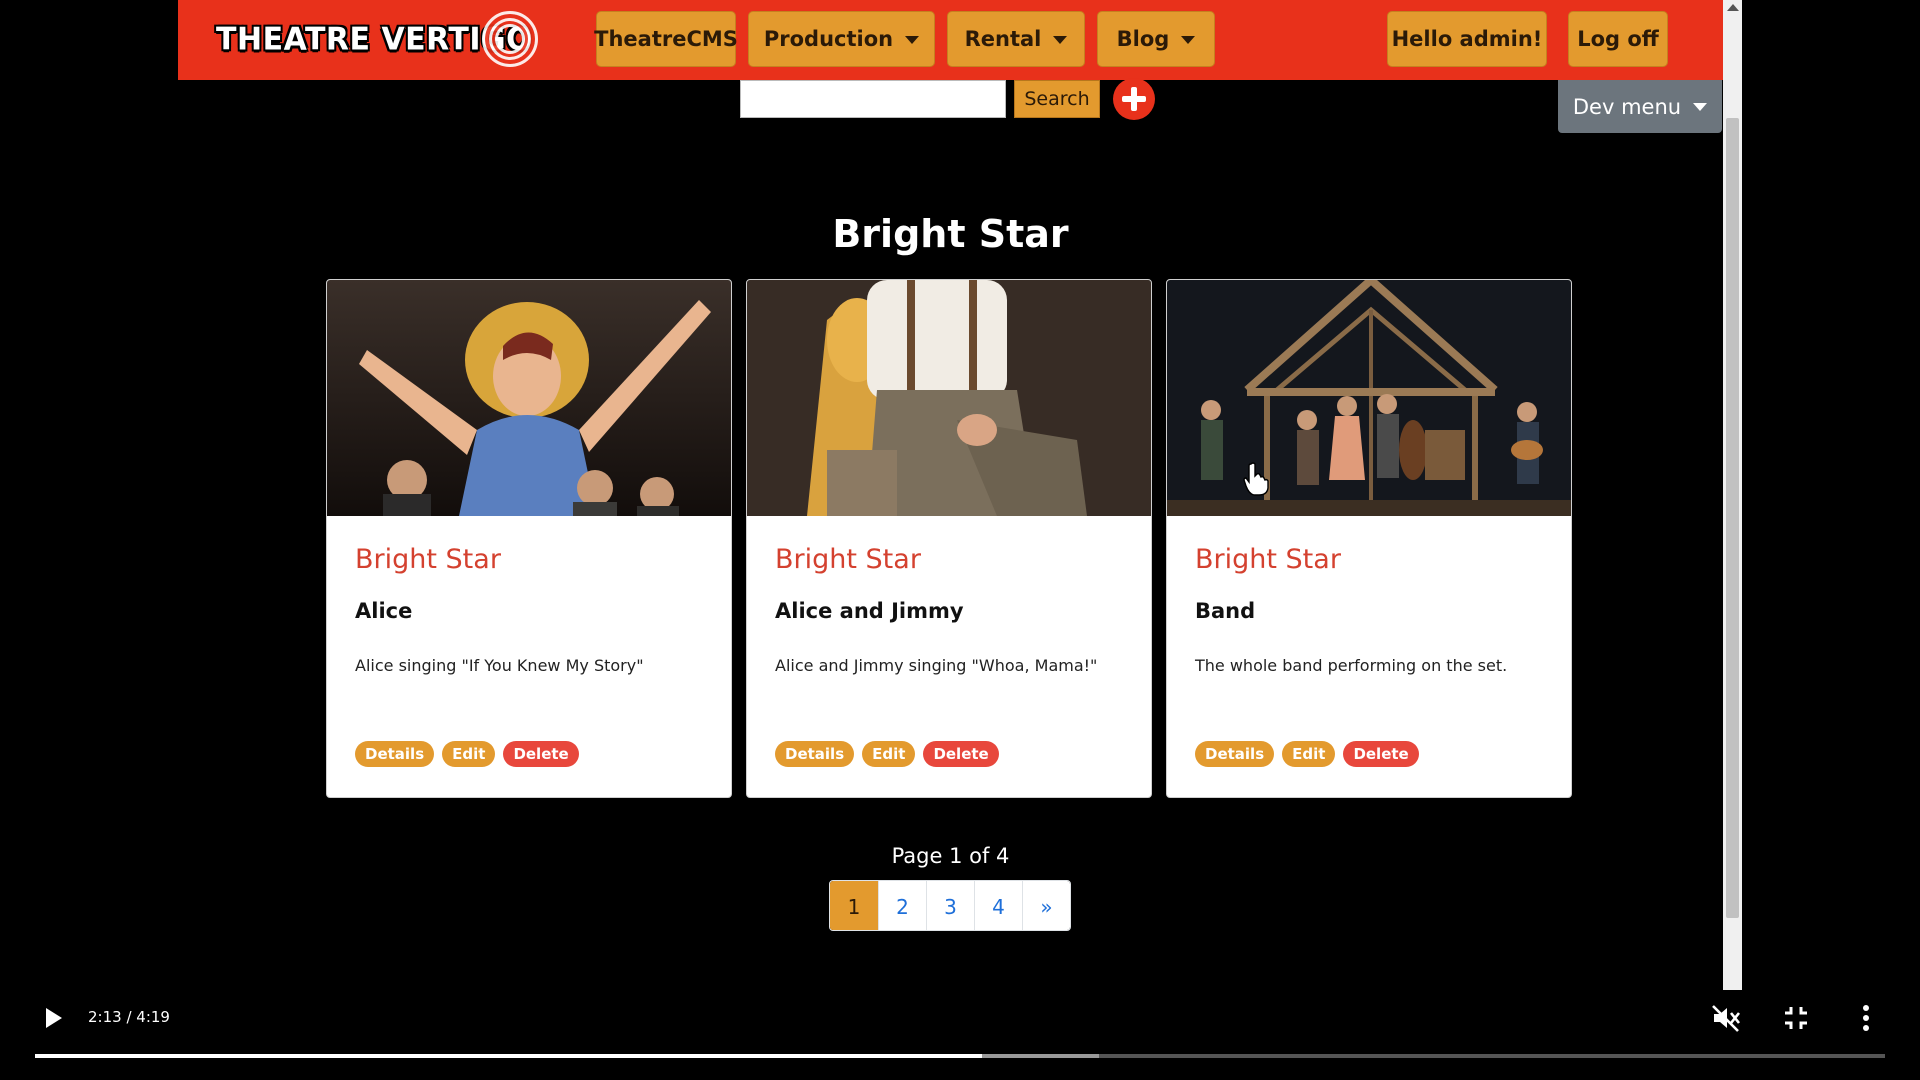 The width and height of the screenshot is (1920, 1080). What do you see at coordinates (384, 611) in the screenshot?
I see `card-subtitle: Alice` at bounding box center [384, 611].